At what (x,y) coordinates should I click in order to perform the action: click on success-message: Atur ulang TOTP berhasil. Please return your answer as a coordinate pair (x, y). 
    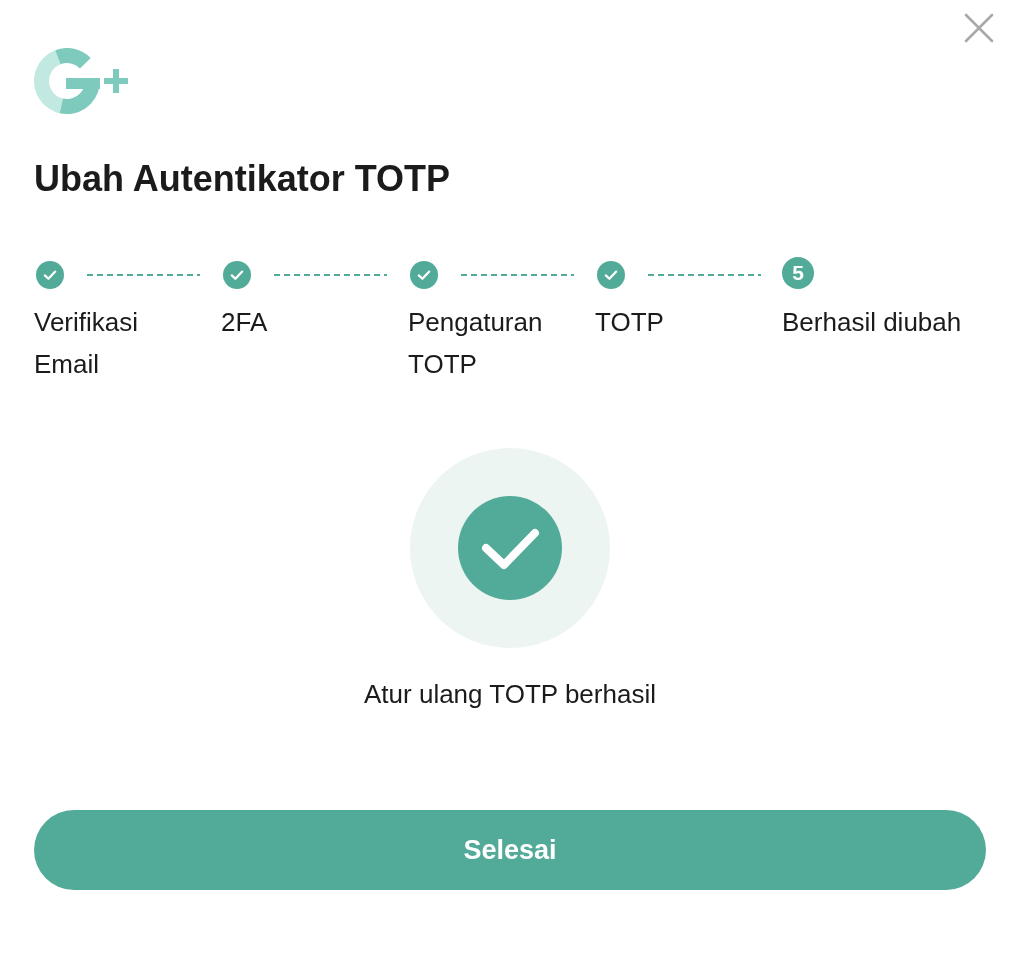
    Looking at the image, I should click on (510, 694).